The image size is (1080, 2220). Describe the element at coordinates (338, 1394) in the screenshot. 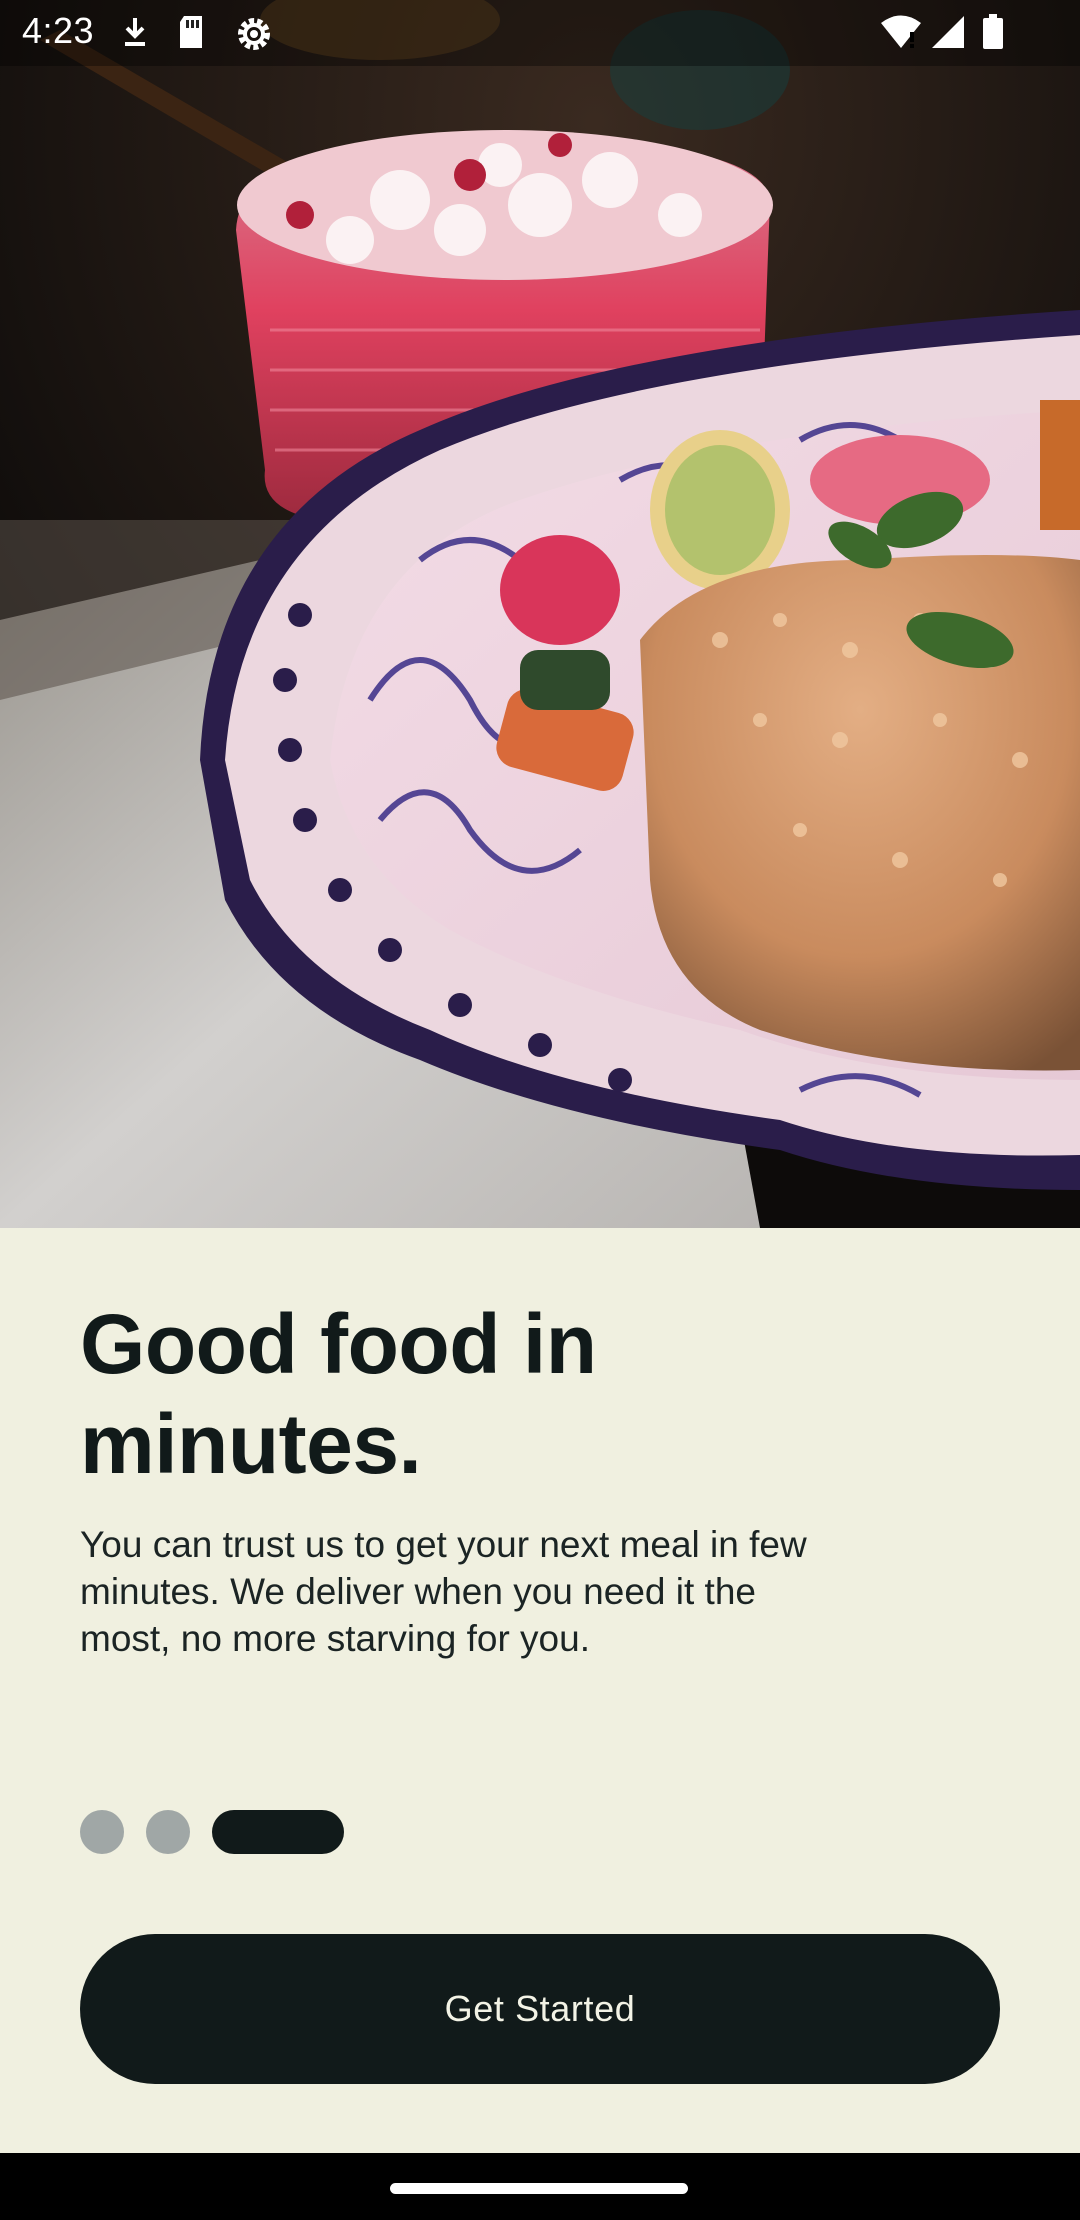

I see `headline: Good food in minutes.` at that location.